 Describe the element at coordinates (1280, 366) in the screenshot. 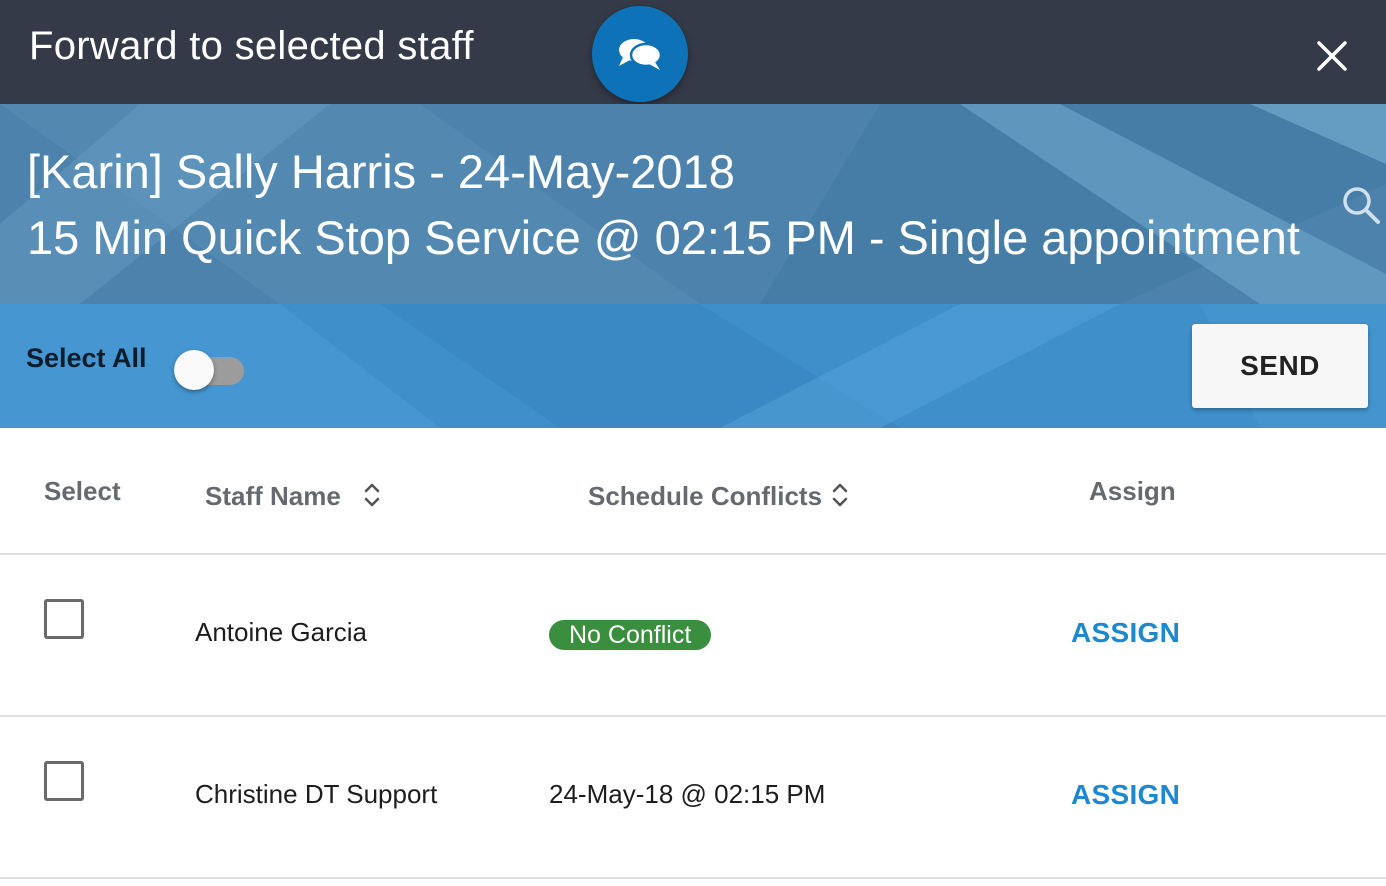

I see `send-button: SEND` at that location.